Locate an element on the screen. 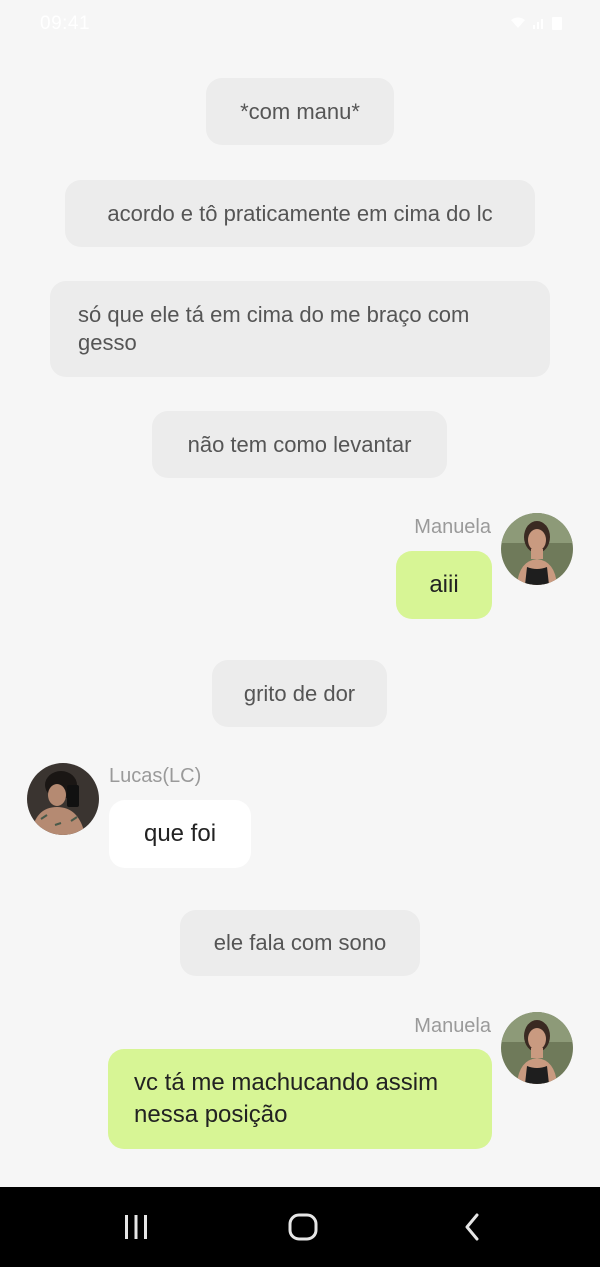 The height and width of the screenshot is (1267, 600). back-button is located at coordinates (472, 1227).